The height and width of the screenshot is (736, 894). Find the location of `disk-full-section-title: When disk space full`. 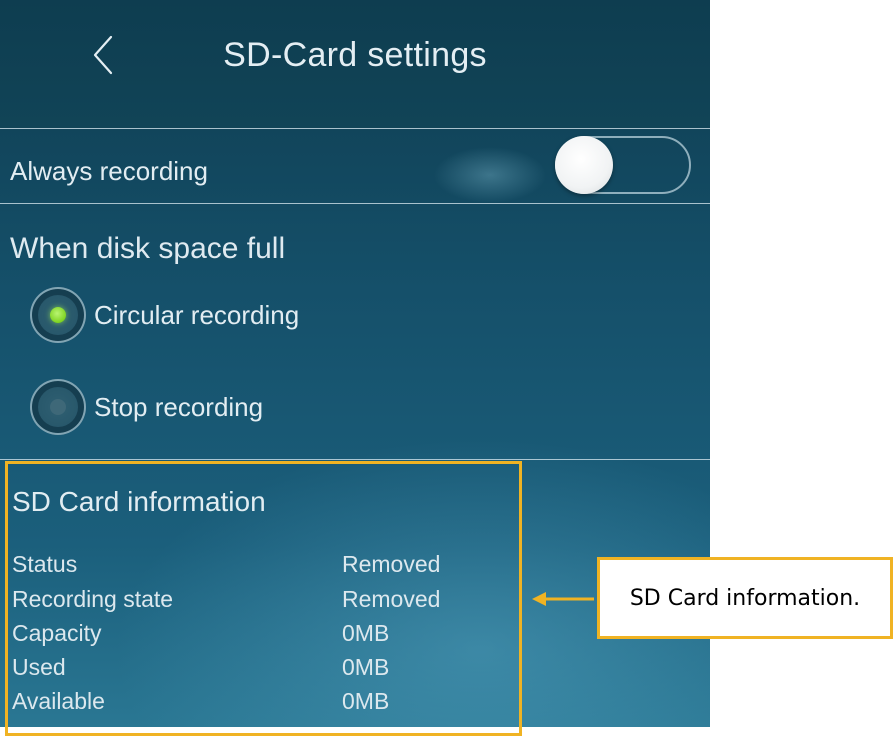

disk-full-section-title: When disk space full is located at coordinates (148, 248).